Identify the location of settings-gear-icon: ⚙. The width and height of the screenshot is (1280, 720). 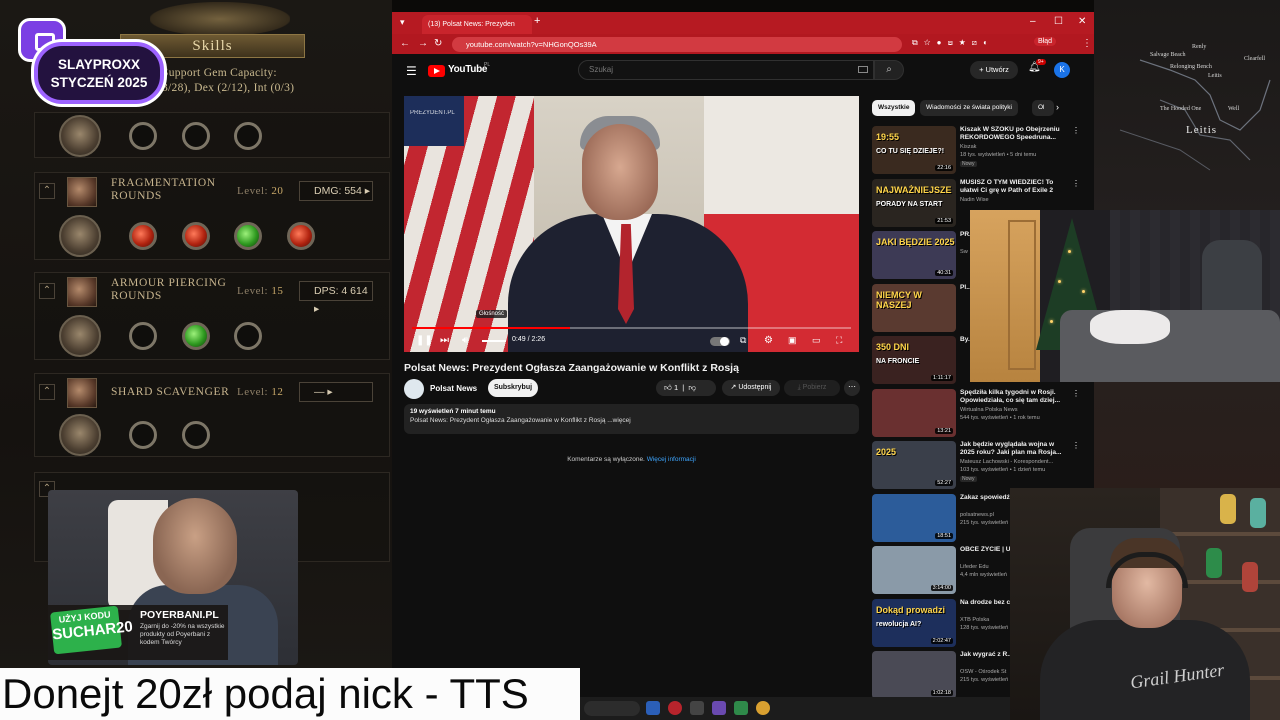
(768, 340).